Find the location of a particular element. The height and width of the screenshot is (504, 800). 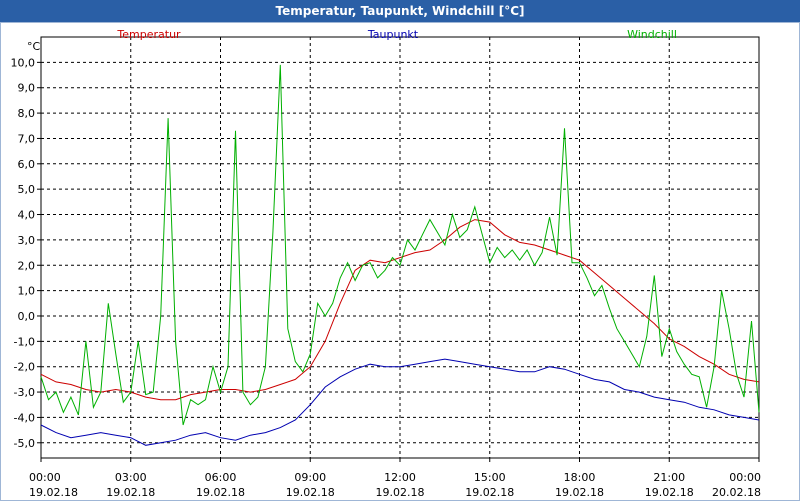

y-tick-label: 5,0 is located at coordinates (27, 189).